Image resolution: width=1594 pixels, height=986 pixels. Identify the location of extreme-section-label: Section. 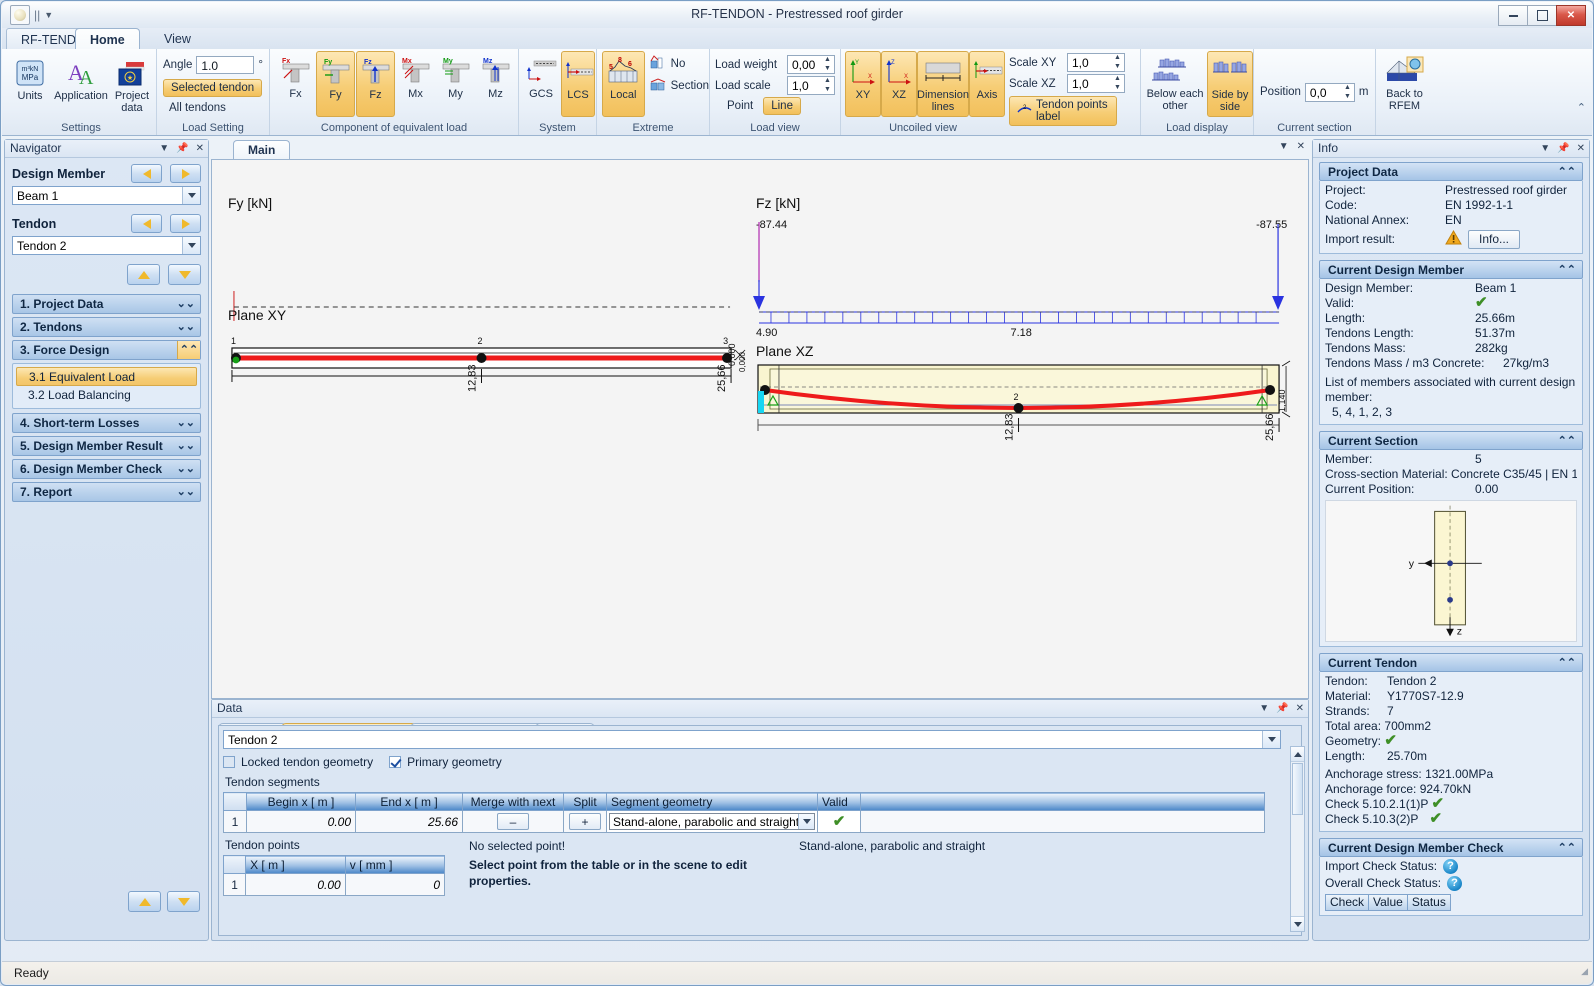
(690, 86).